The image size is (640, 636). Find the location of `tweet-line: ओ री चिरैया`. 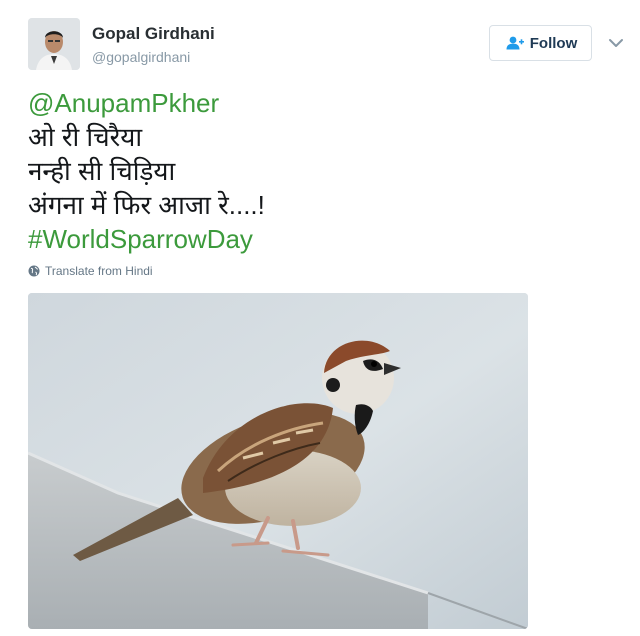

tweet-line: ओ री चिरैया is located at coordinates (85, 137).